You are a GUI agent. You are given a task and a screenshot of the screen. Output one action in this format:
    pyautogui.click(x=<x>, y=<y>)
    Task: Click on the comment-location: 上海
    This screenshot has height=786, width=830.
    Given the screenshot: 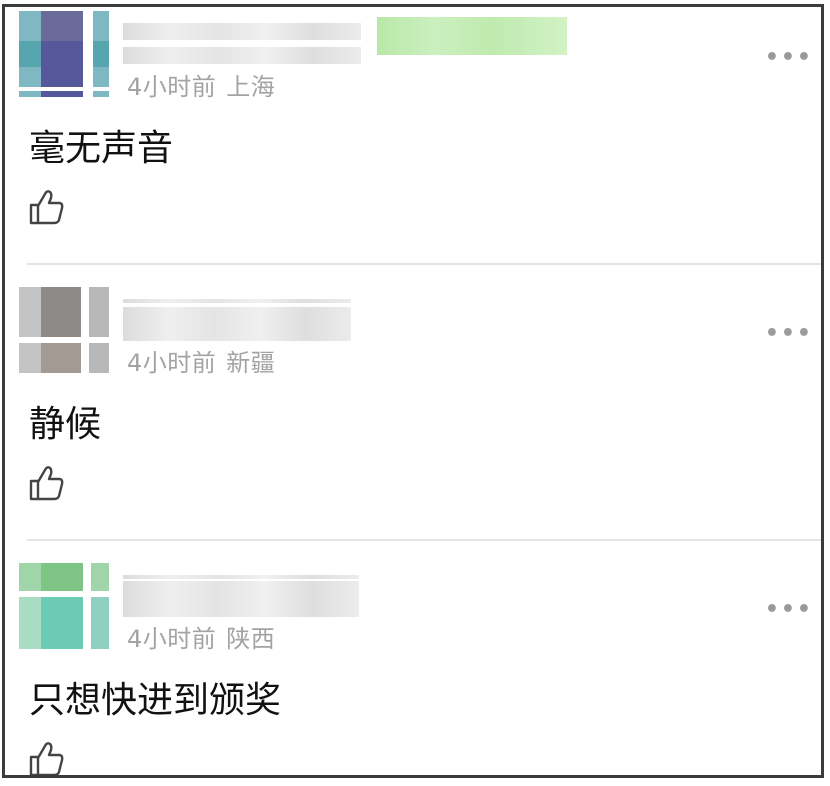 What is the action you would take?
    pyautogui.click(x=251, y=87)
    